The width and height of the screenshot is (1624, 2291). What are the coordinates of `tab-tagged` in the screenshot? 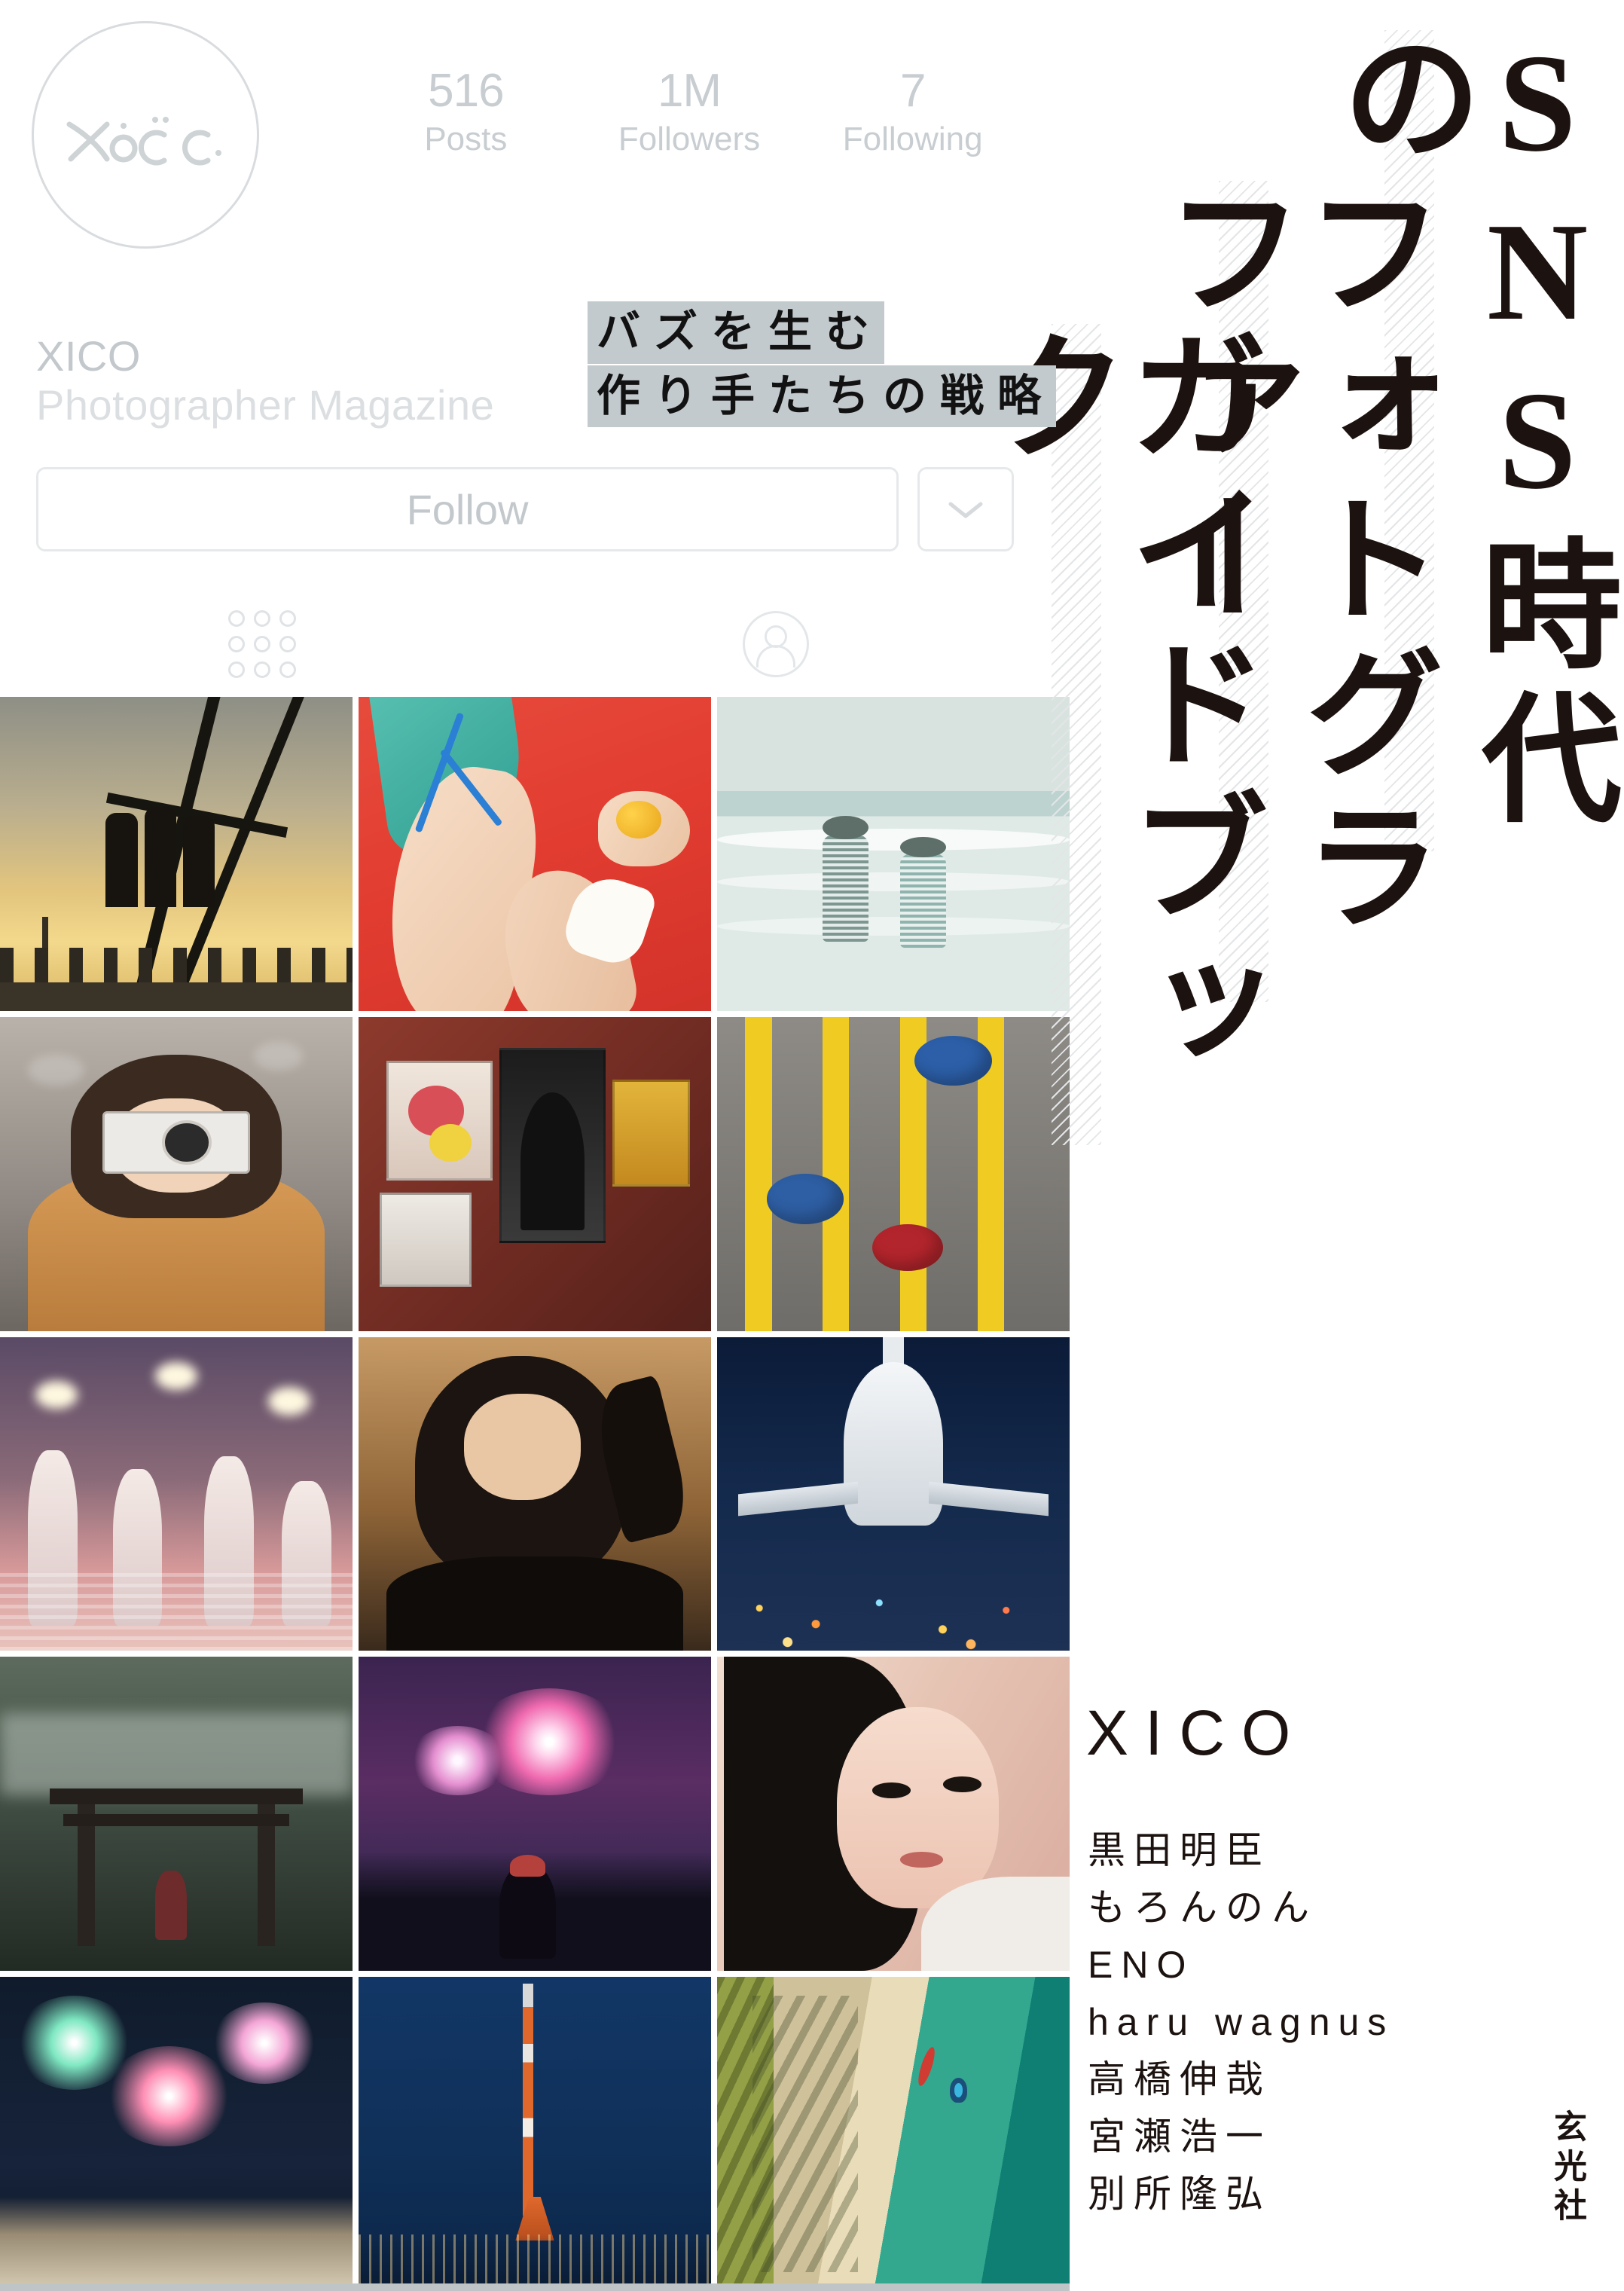 It's located at (776, 644).